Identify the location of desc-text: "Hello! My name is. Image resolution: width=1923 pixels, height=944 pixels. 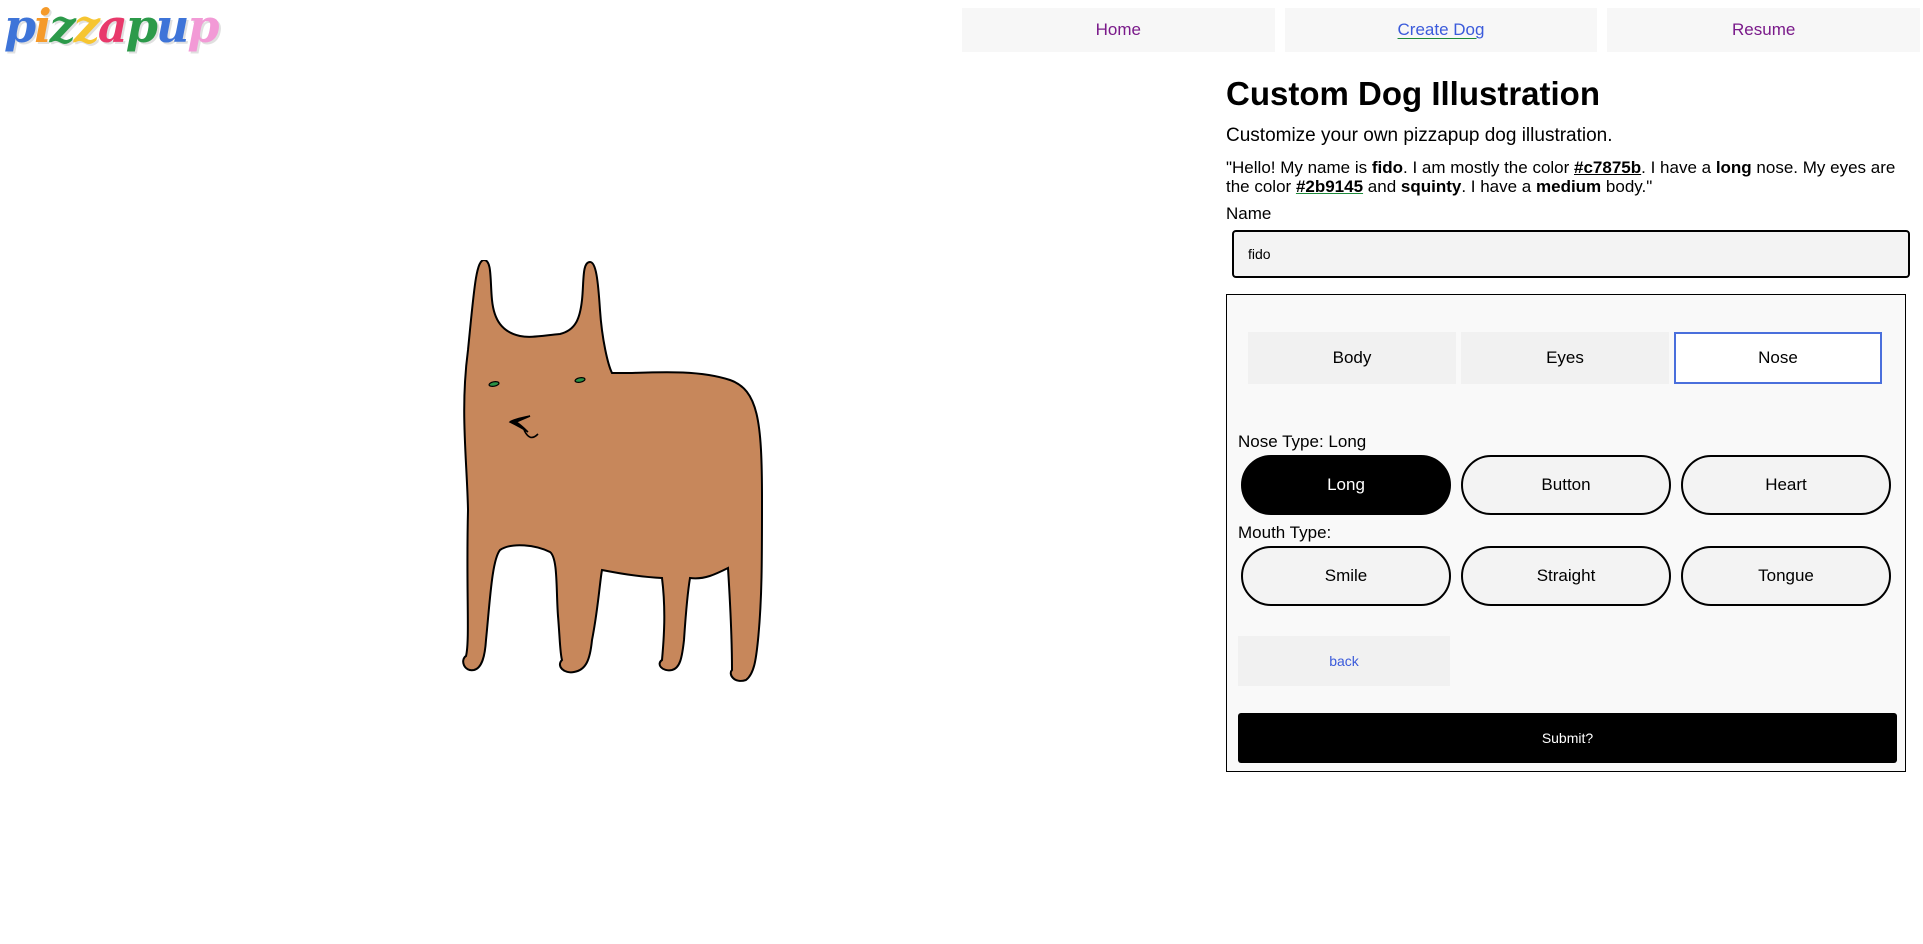
(1299, 167).